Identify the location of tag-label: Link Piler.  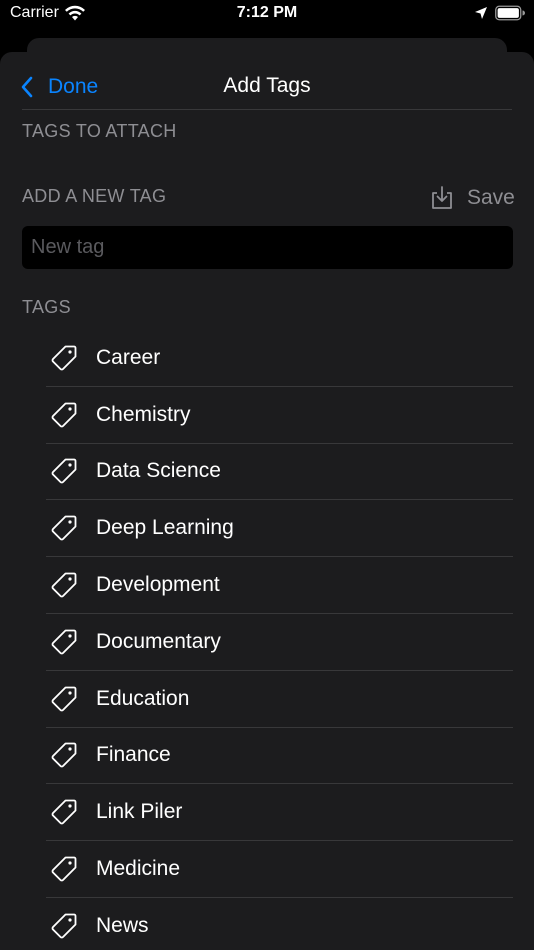
(139, 812).